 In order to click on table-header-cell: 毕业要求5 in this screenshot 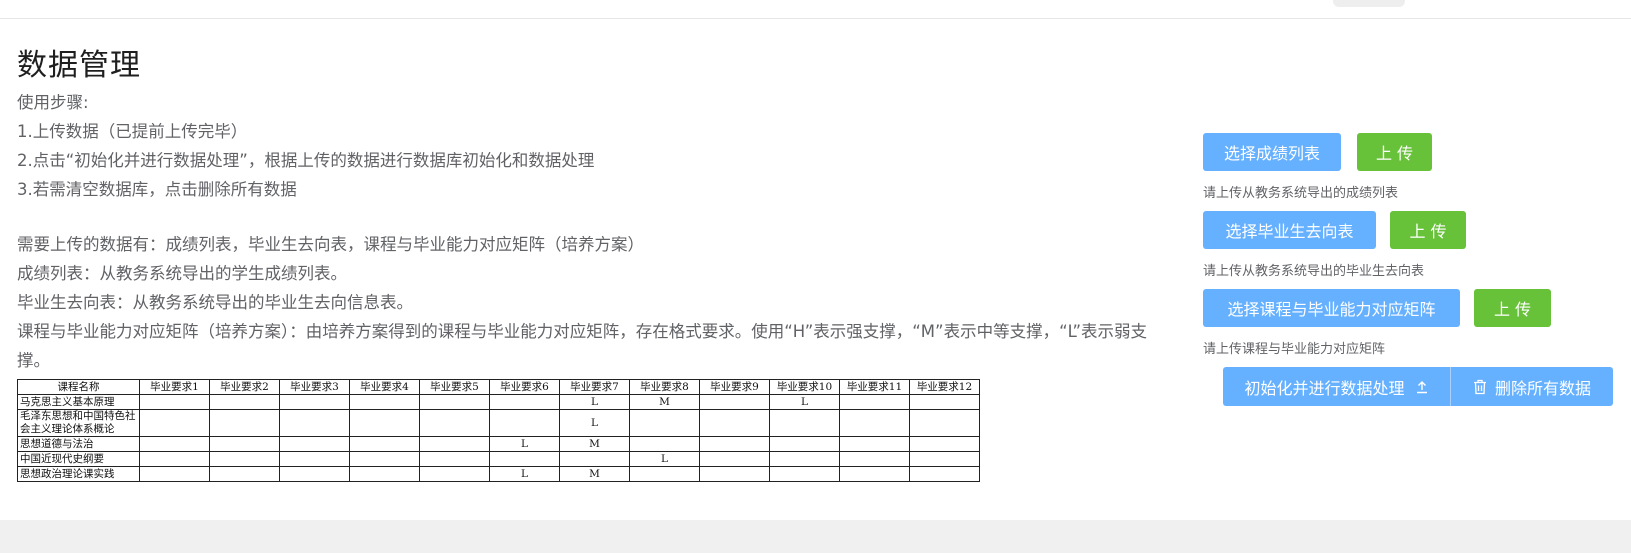, I will do `click(454, 387)`.